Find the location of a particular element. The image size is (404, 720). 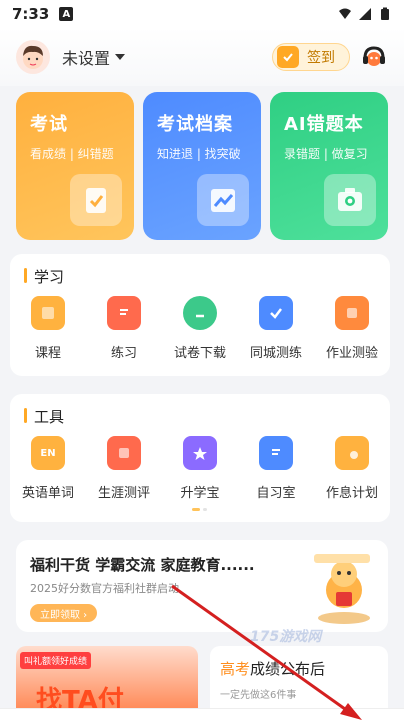

star-icon is located at coordinates (200, 453).